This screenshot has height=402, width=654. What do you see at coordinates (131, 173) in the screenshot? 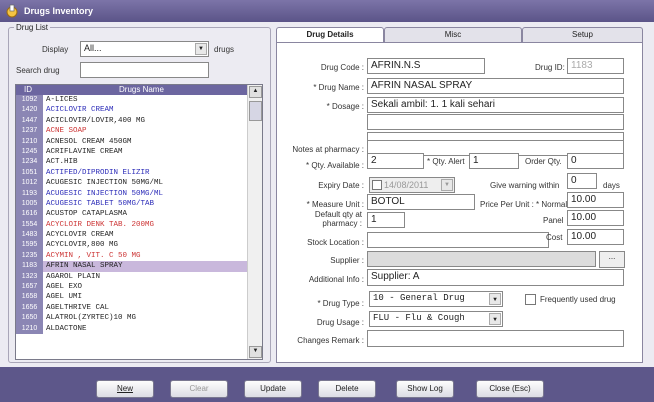
I see `table-row: 1051 ACTIFED/DIPRODIN ELIZIR` at bounding box center [131, 173].